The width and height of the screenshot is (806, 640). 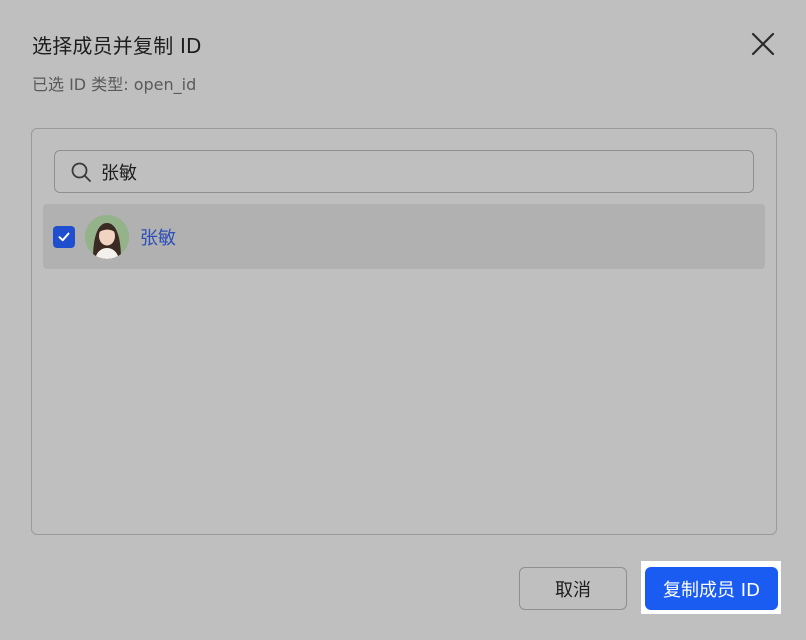 I want to click on avatar, so click(x=107, y=236).